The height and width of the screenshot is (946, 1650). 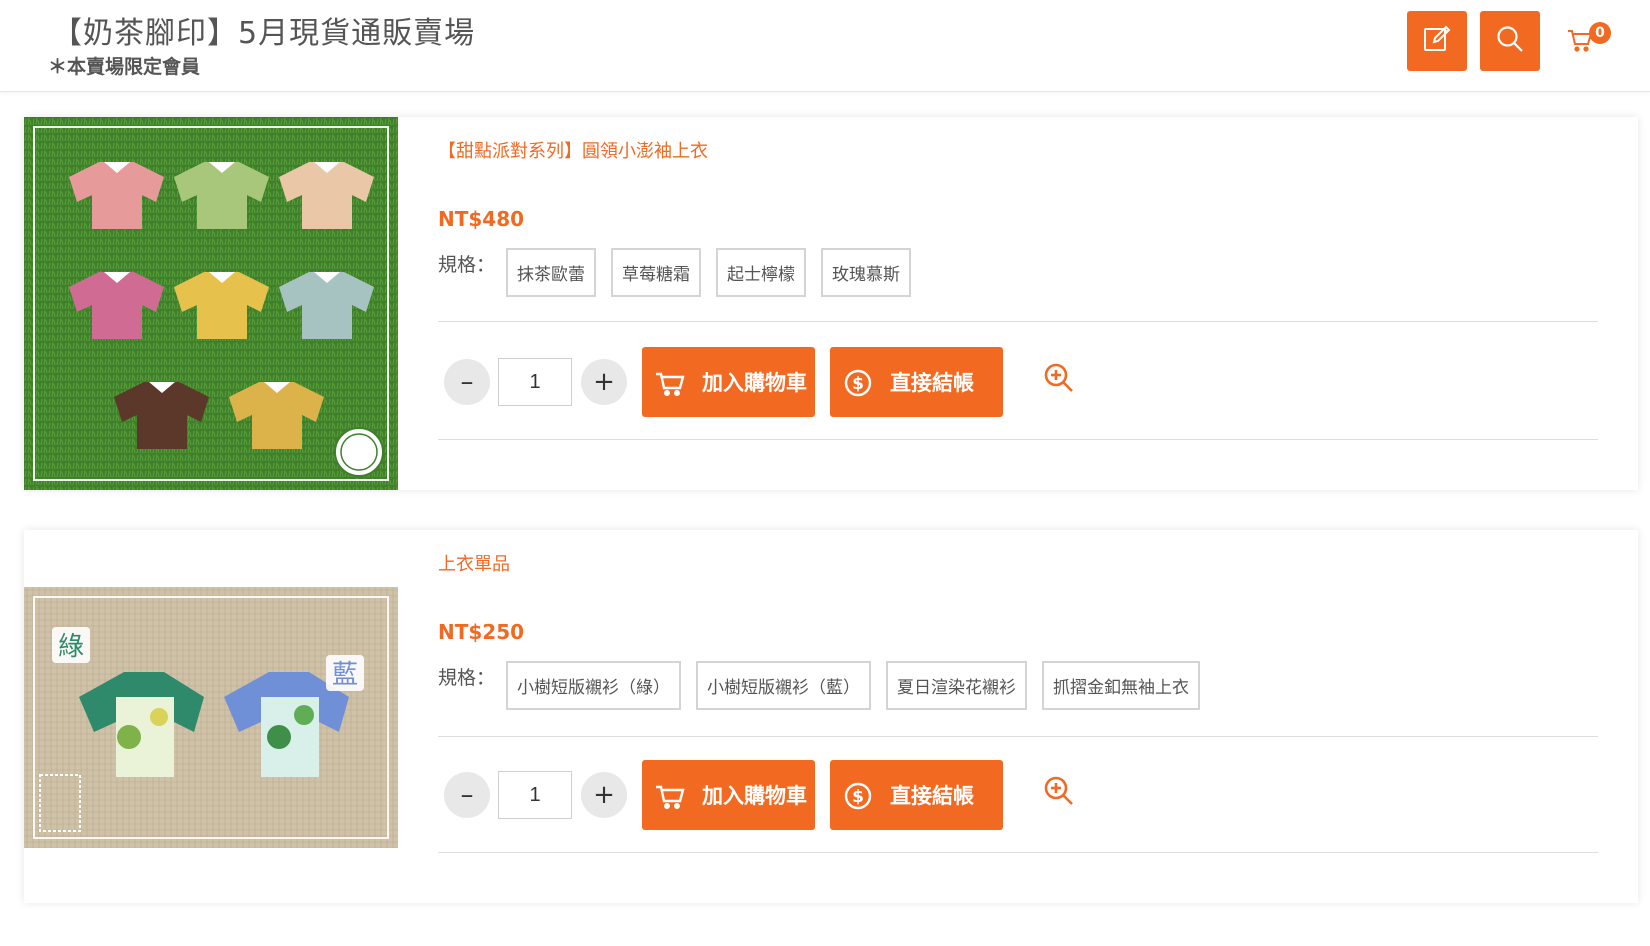 What do you see at coordinates (573, 150) in the screenshot?
I see `product-title: 【甜點派對系列】圓領小澎袖上衣` at bounding box center [573, 150].